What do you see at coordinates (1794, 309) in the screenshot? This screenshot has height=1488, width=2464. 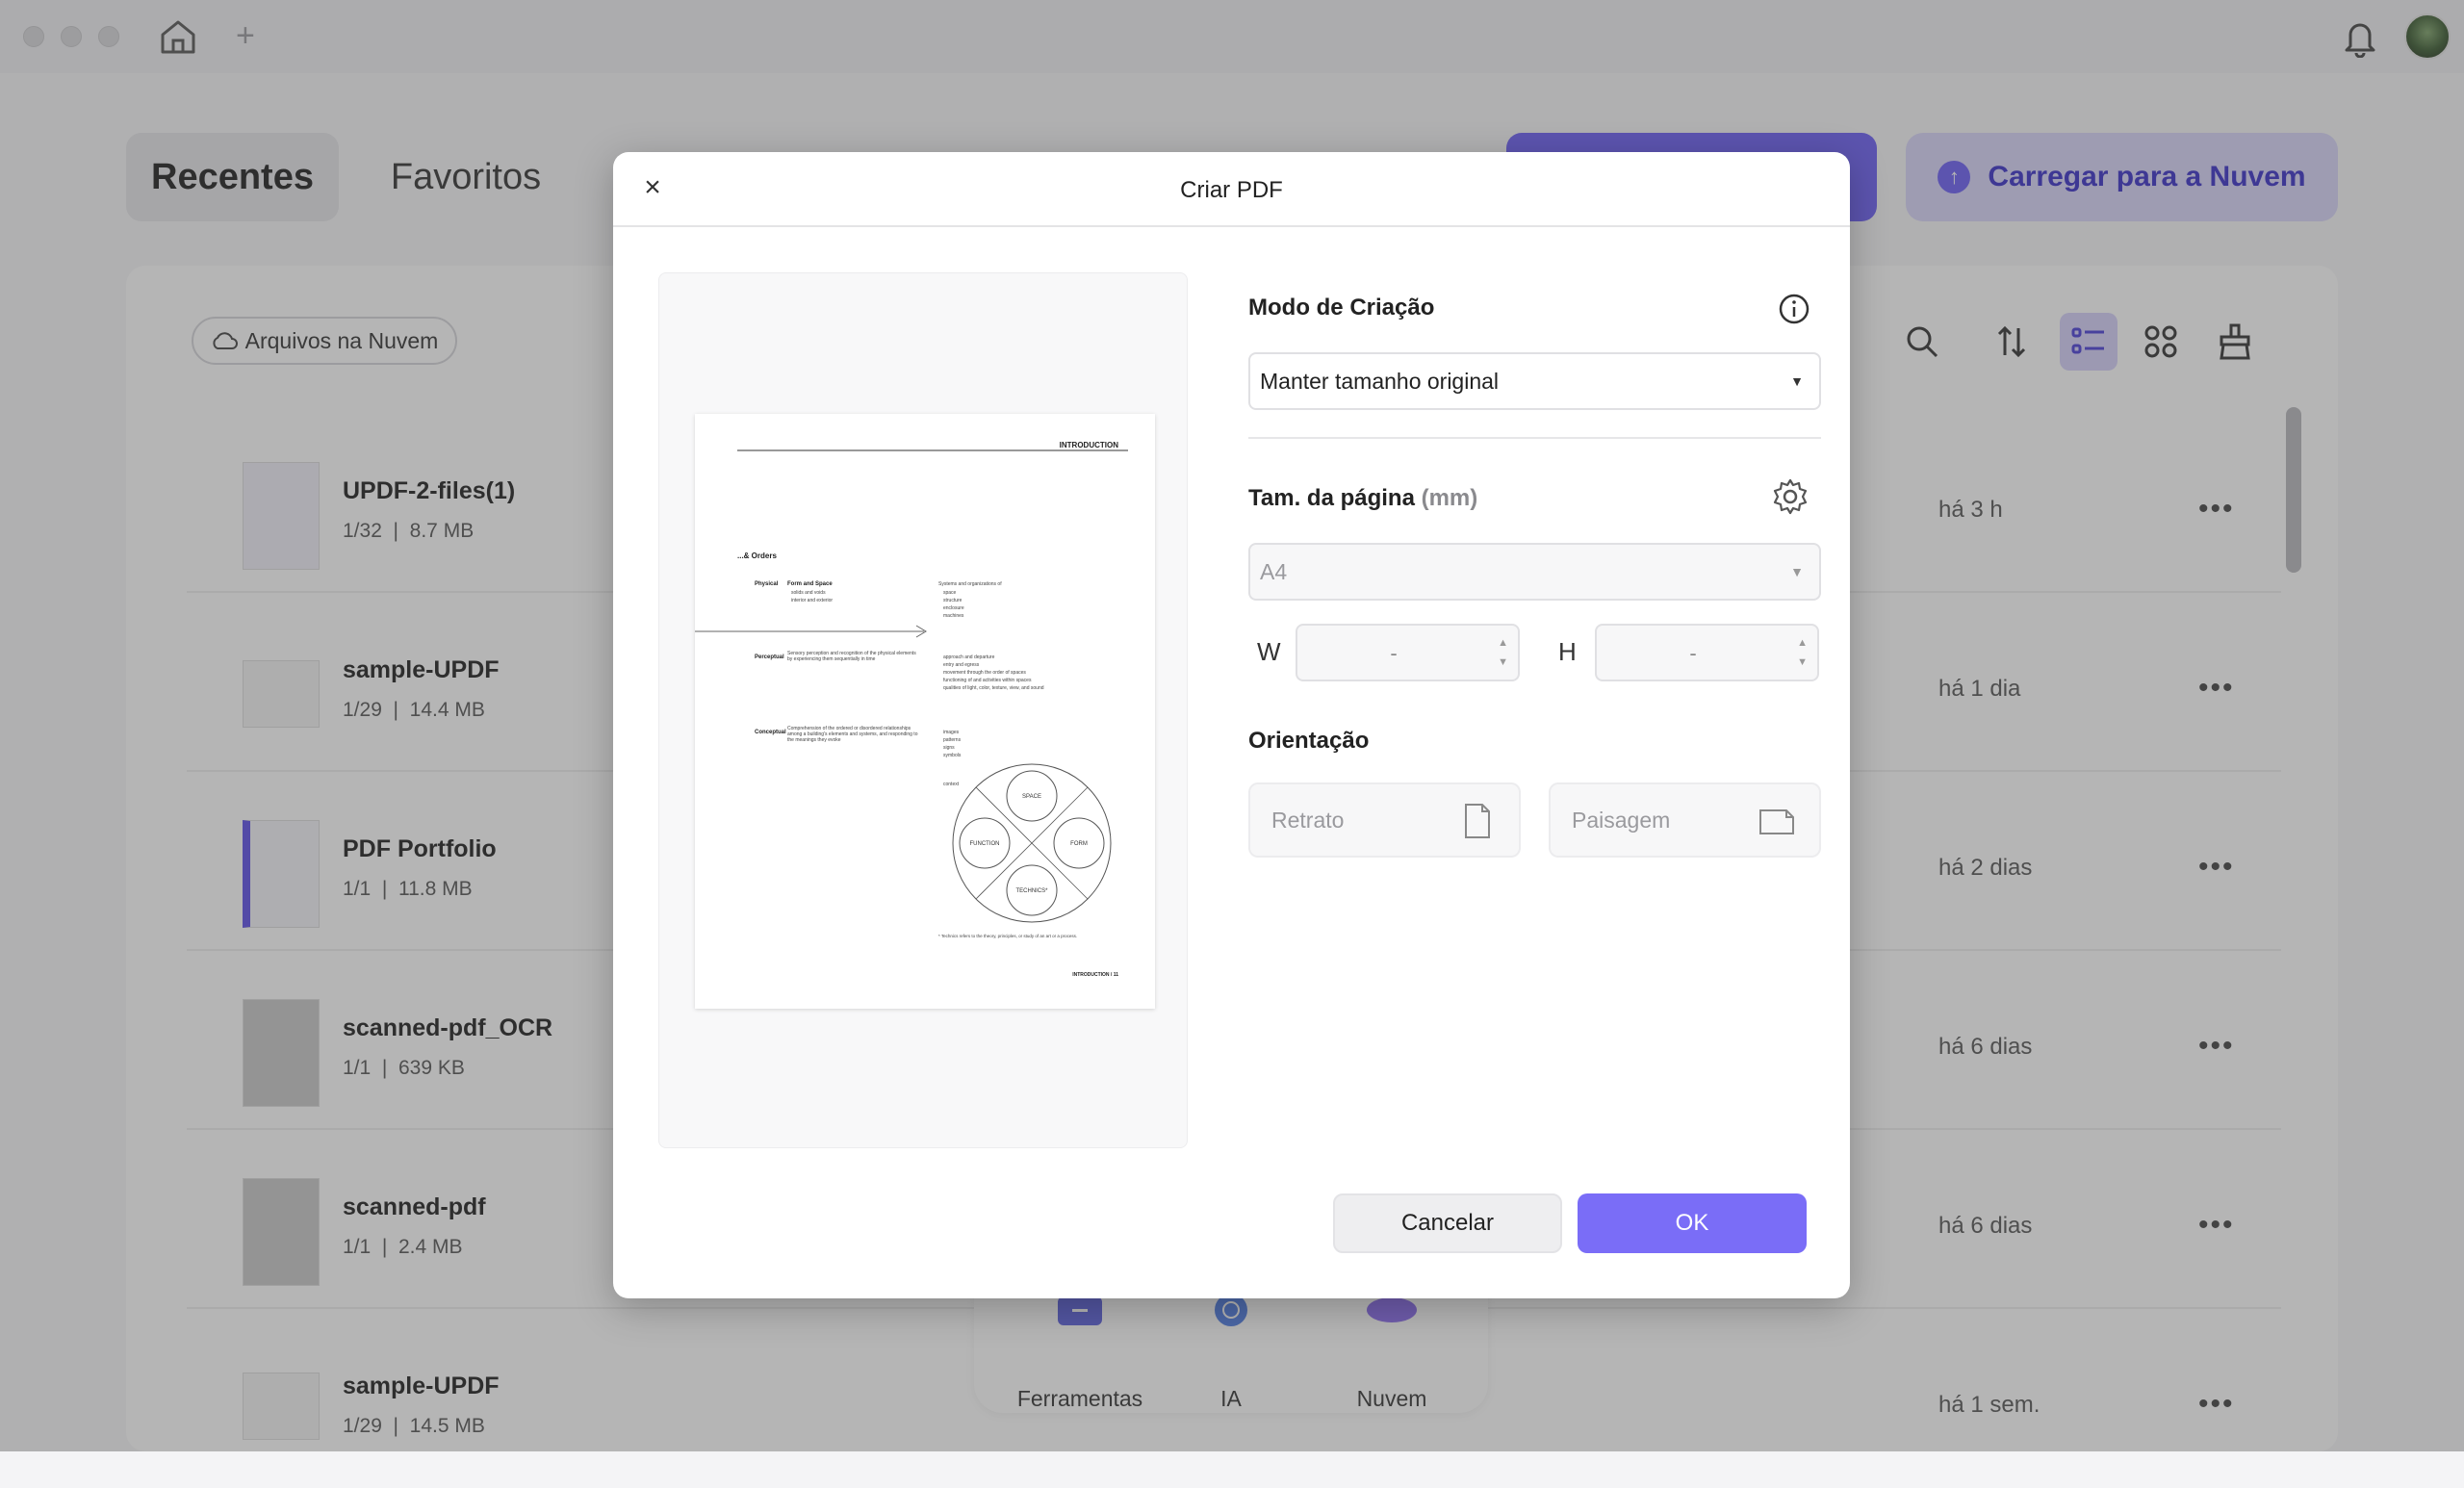 I see `info-icon` at bounding box center [1794, 309].